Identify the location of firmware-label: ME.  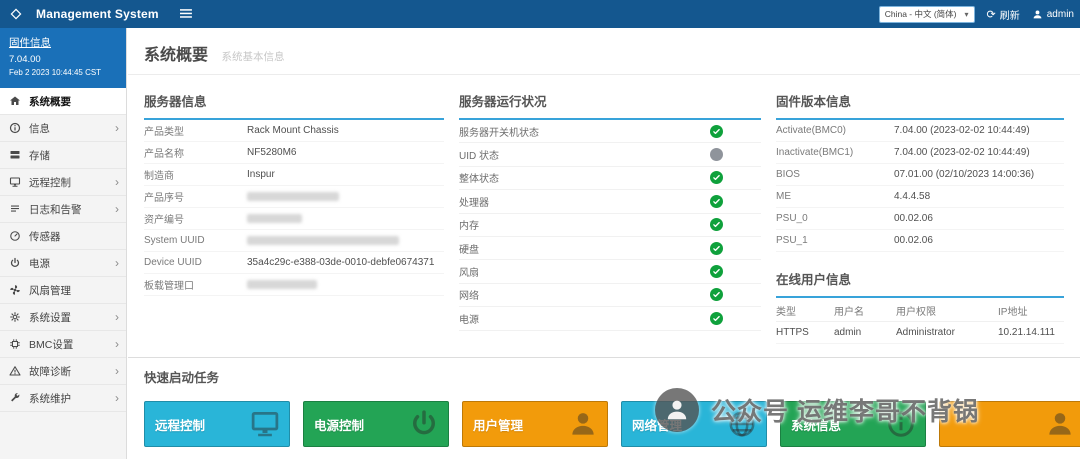
(783, 196).